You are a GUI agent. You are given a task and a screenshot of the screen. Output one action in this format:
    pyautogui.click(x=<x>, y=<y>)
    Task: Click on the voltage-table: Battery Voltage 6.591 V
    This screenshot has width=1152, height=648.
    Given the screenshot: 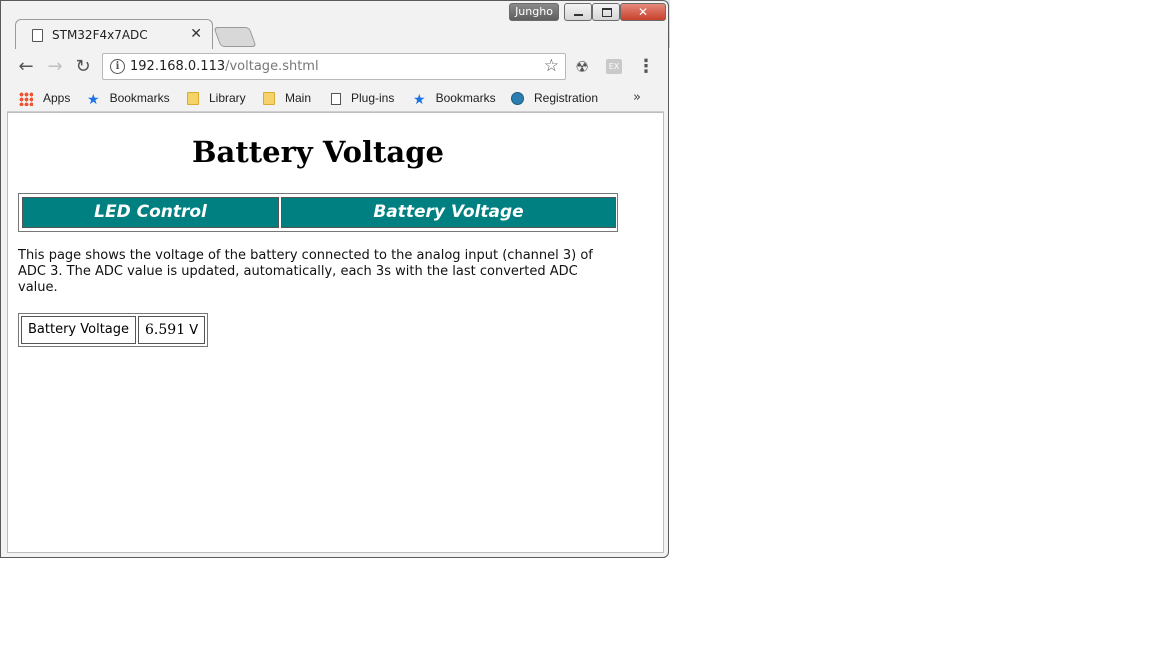 What is the action you would take?
    pyautogui.click(x=113, y=330)
    